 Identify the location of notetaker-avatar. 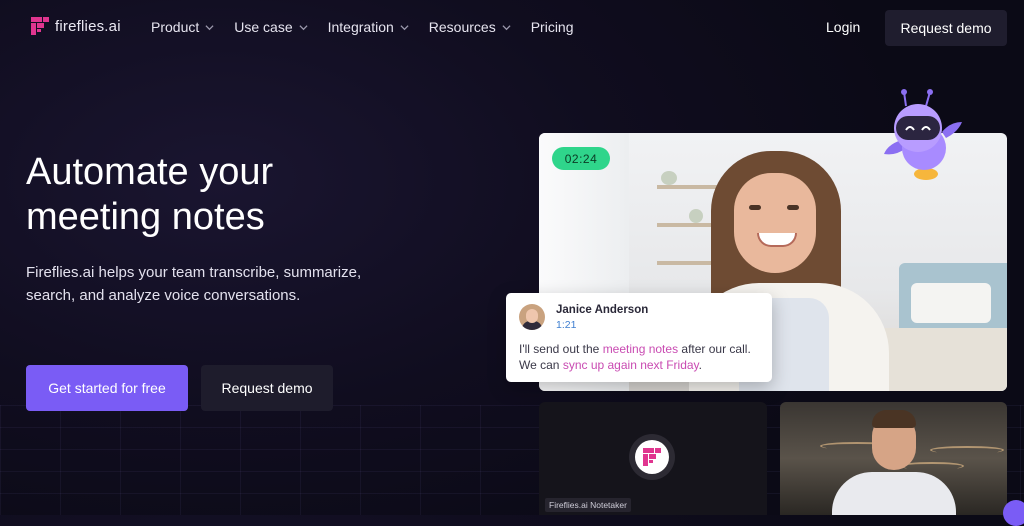
(652, 457).